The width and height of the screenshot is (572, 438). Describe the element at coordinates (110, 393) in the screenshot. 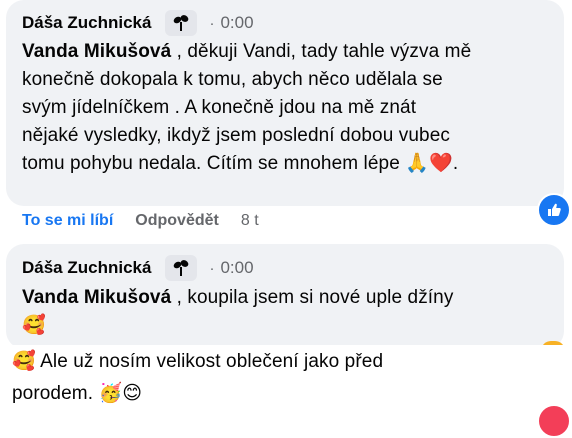

I see `partying-face-emoji: 🥳` at that location.